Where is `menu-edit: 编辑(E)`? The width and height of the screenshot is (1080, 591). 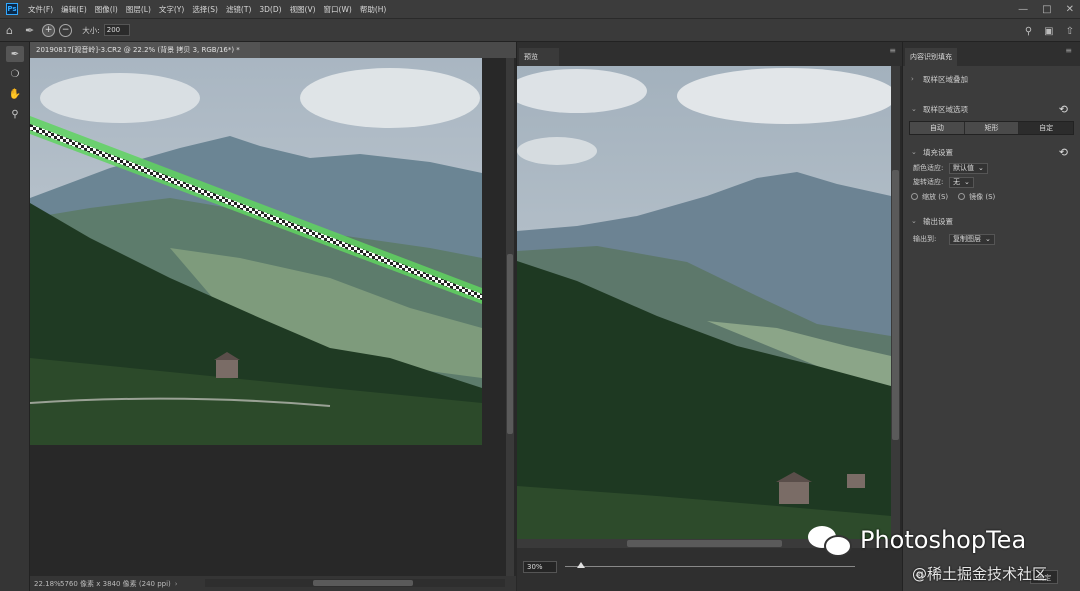
menu-edit: 编辑(E) is located at coordinates (74, 9).